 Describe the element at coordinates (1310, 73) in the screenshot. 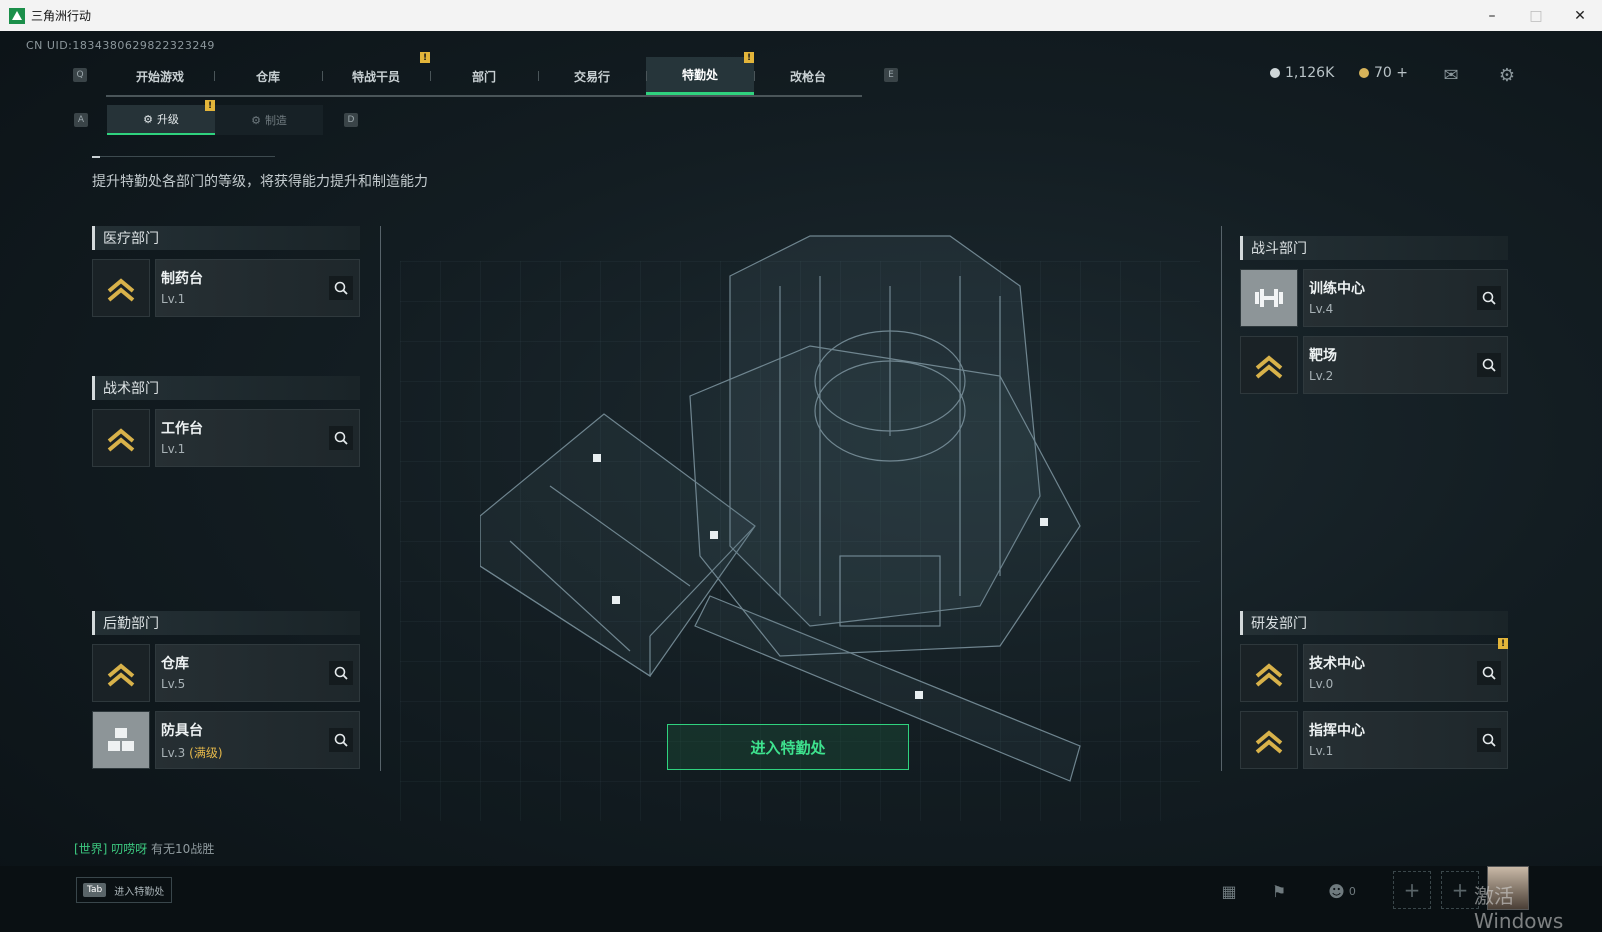

I see `currency-primary-value: 1,126K` at that location.